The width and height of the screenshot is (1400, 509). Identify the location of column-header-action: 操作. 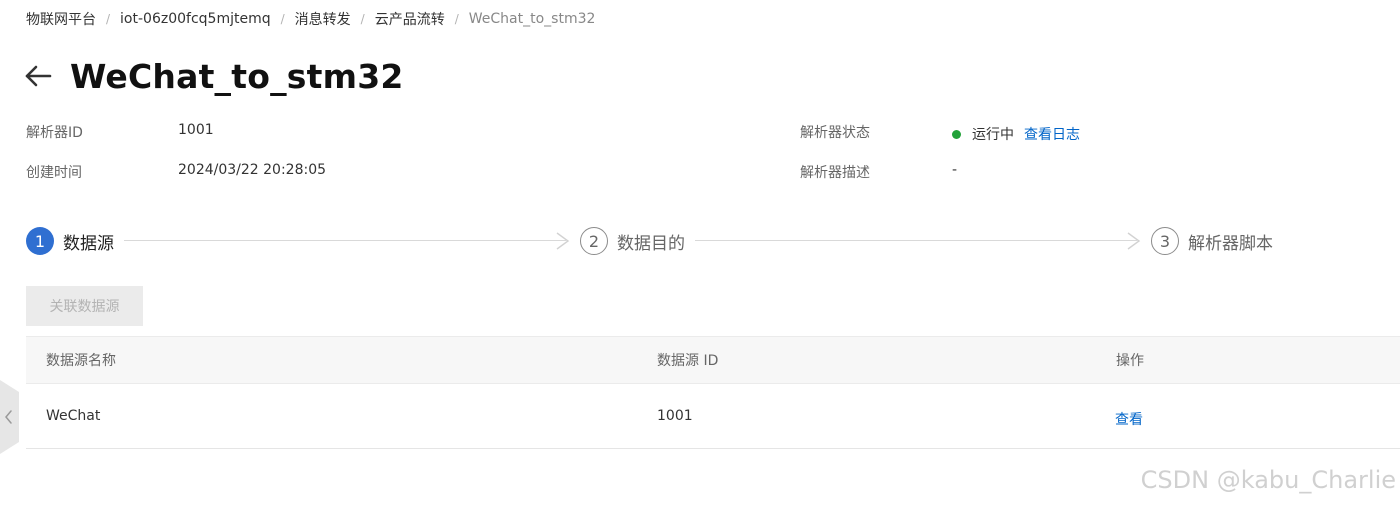
(1130, 361).